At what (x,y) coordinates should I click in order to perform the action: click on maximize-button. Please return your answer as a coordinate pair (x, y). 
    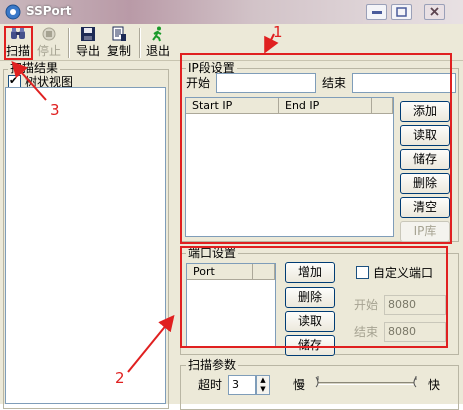
    Looking at the image, I should click on (401, 12).